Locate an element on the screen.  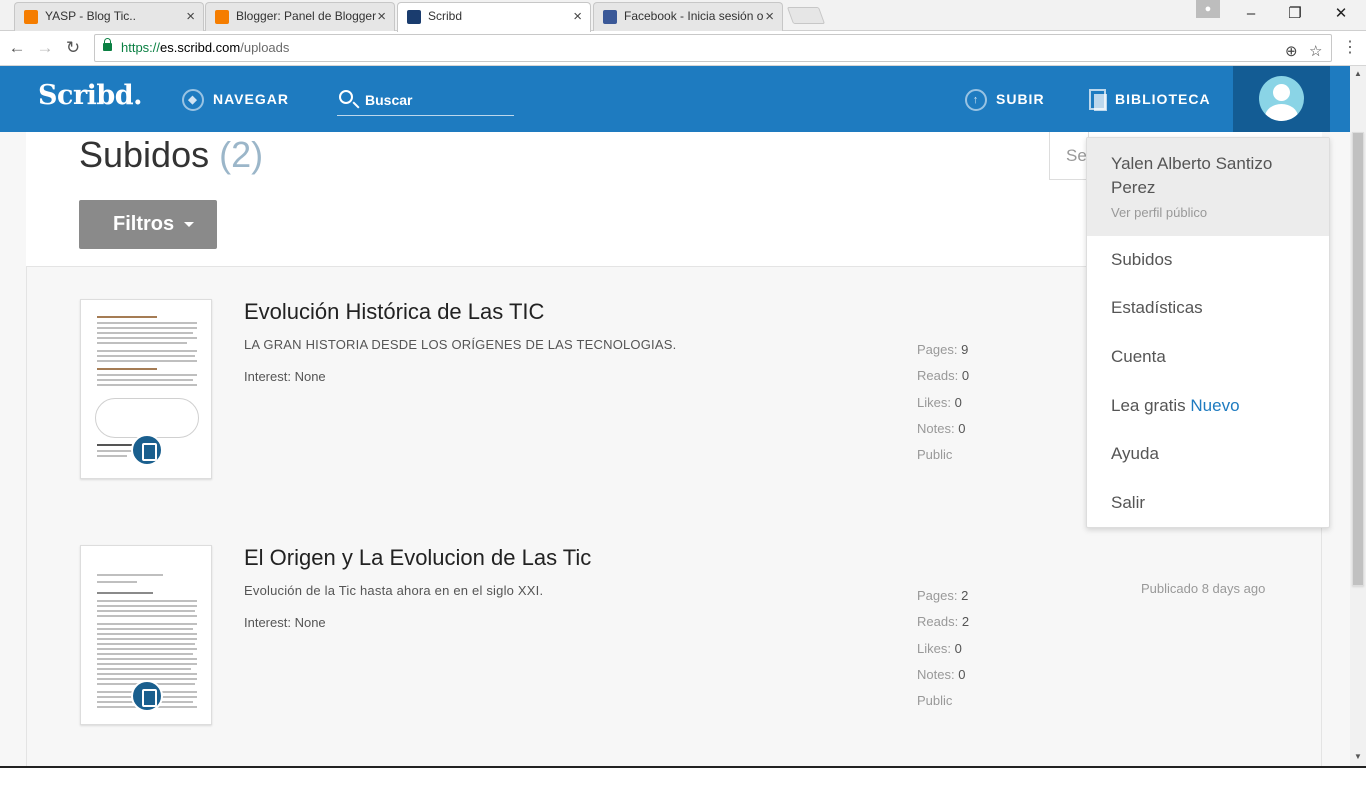
zoom-icon: ⊕ is located at coordinates (1291, 52).